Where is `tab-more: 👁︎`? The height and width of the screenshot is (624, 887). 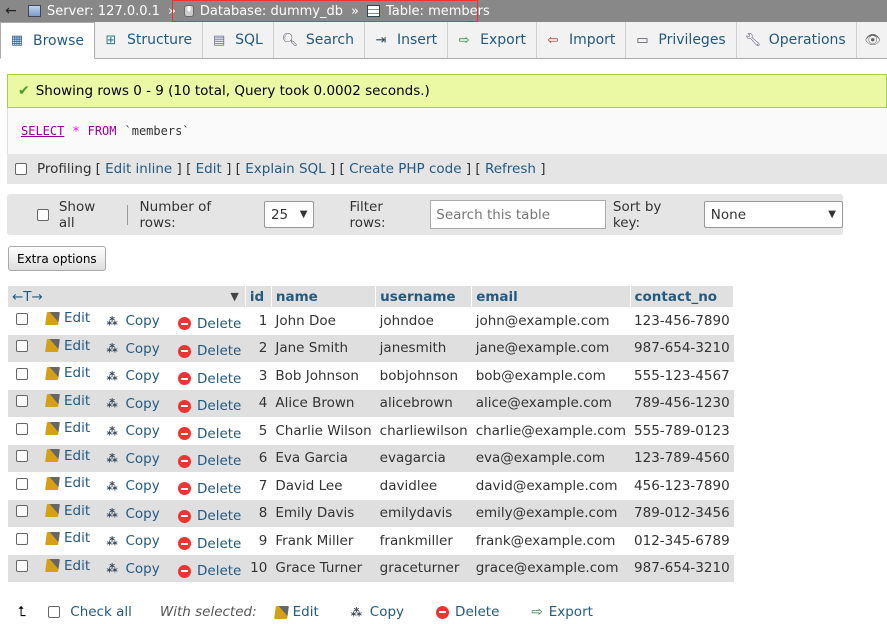 tab-more: 👁︎ is located at coordinates (872, 40).